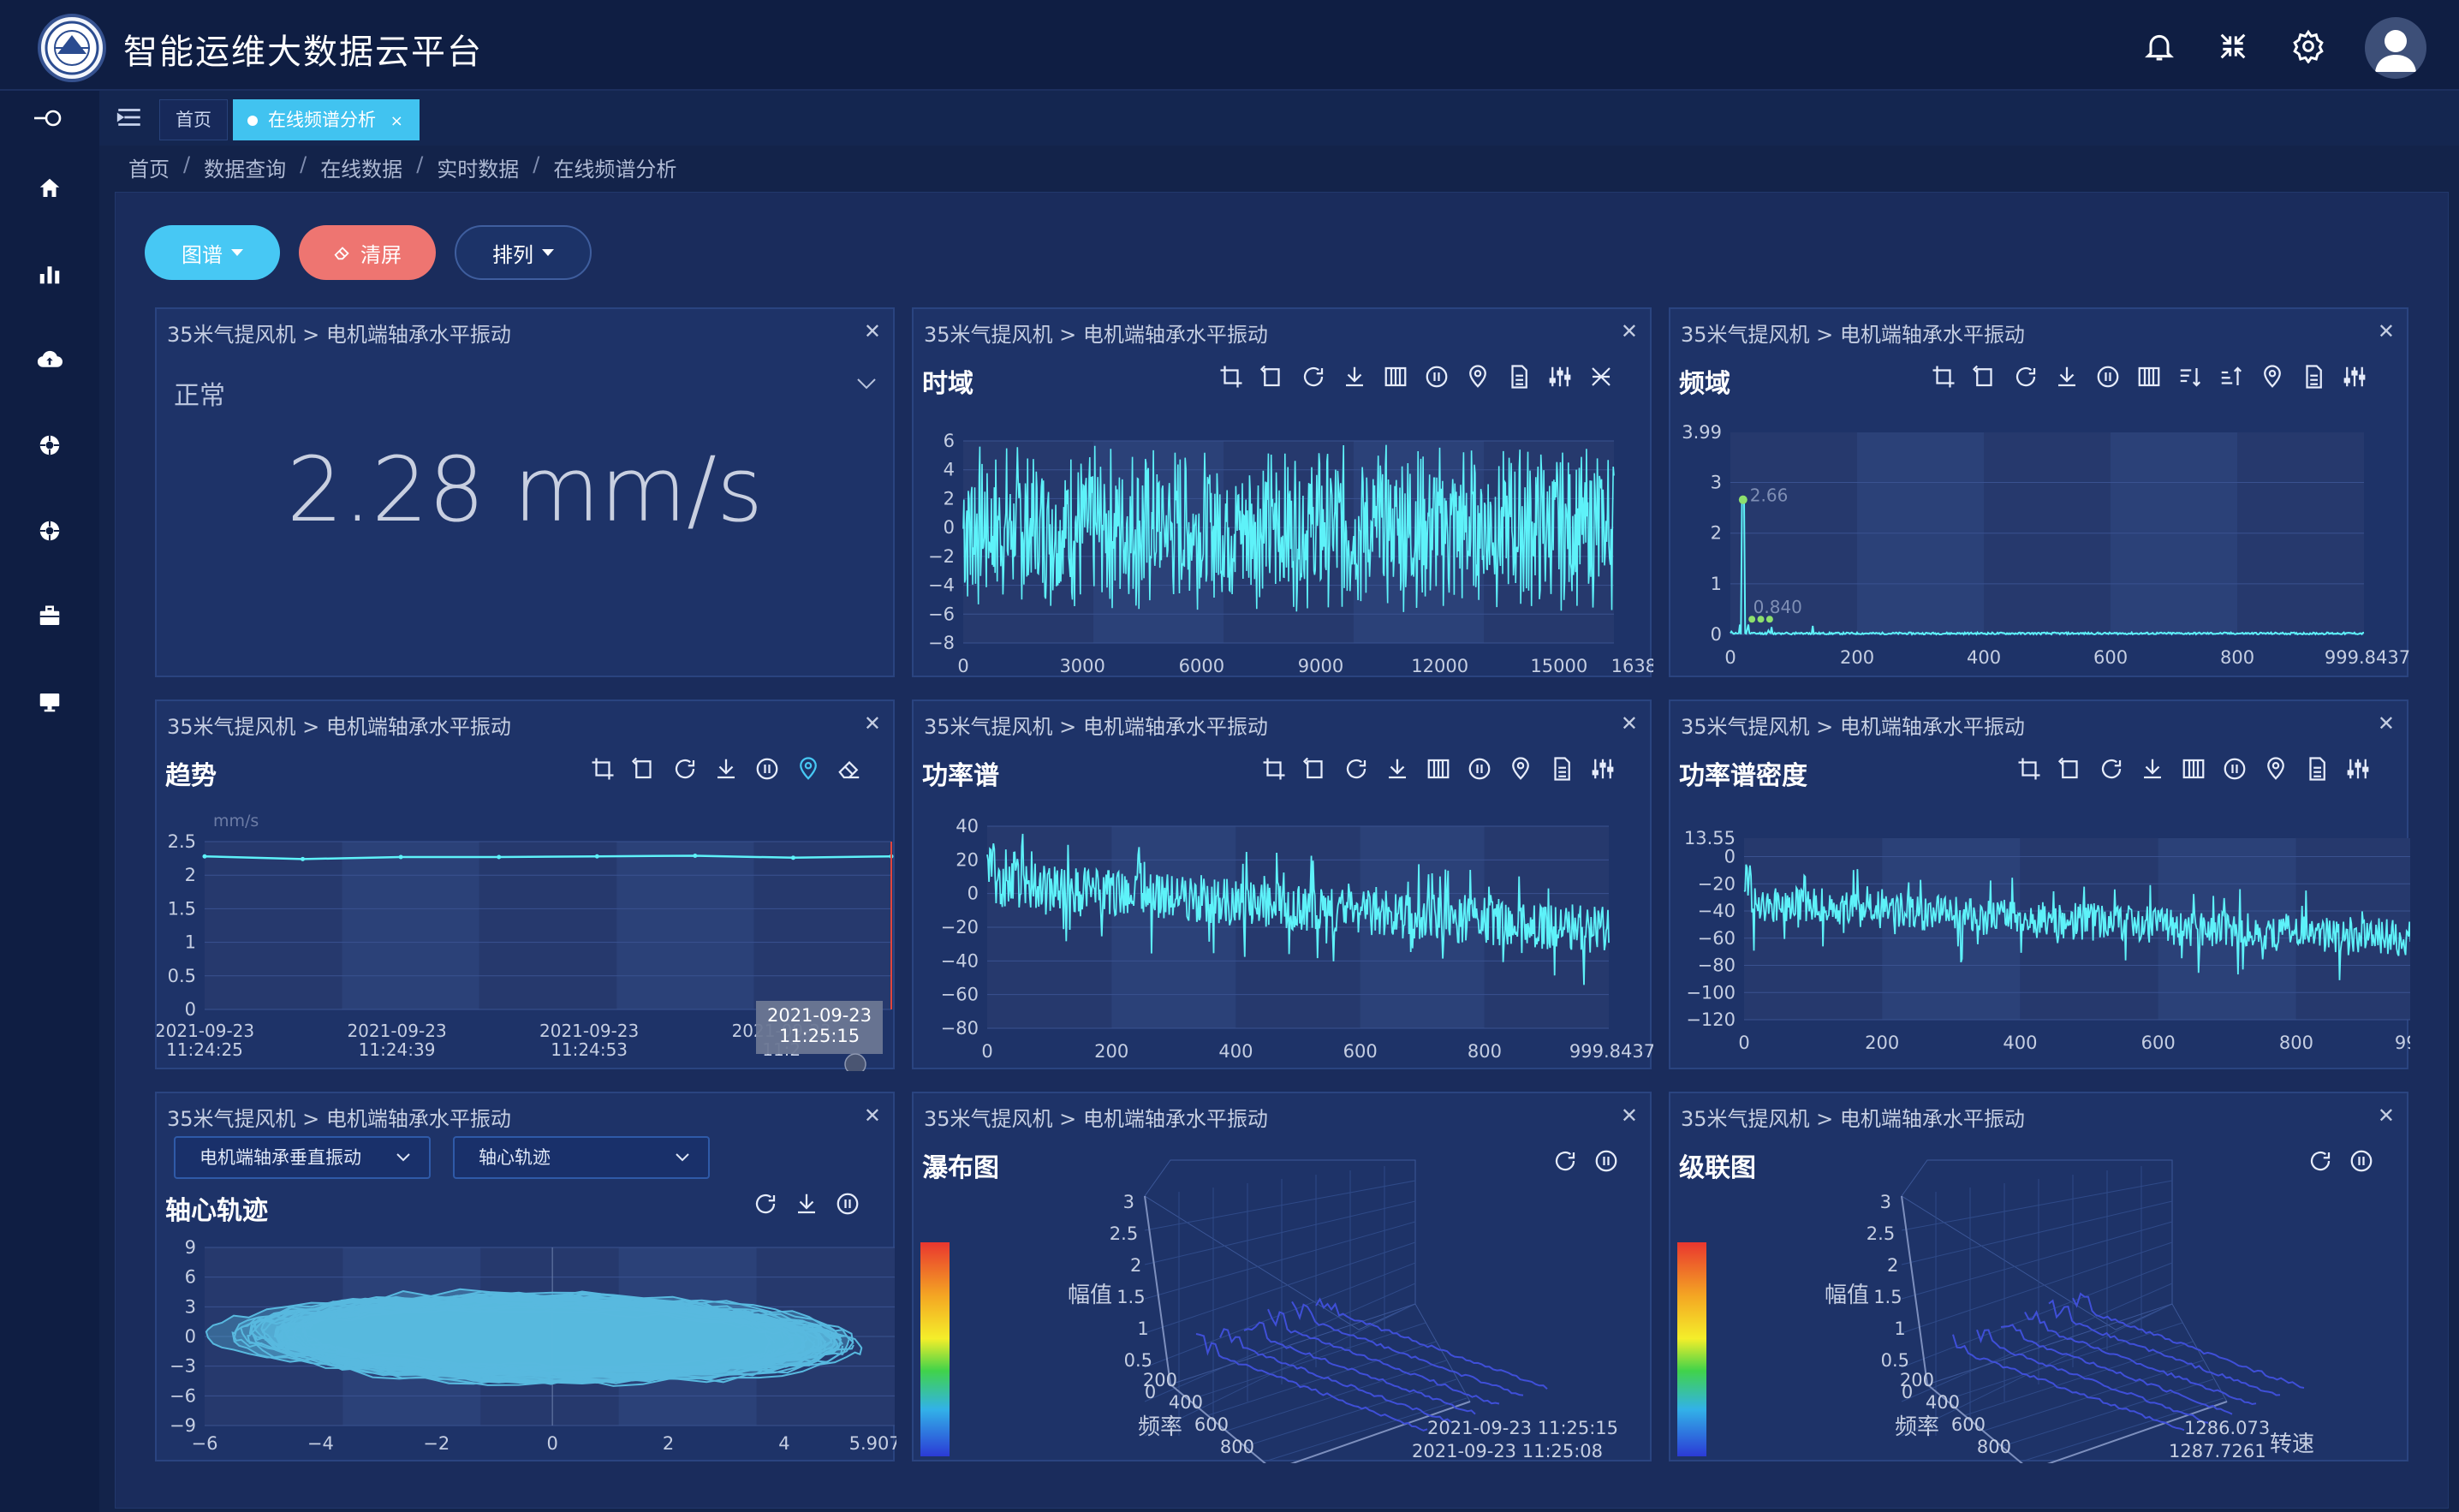  What do you see at coordinates (941, 643) in the screenshot?
I see `y-tick-label: −8` at bounding box center [941, 643].